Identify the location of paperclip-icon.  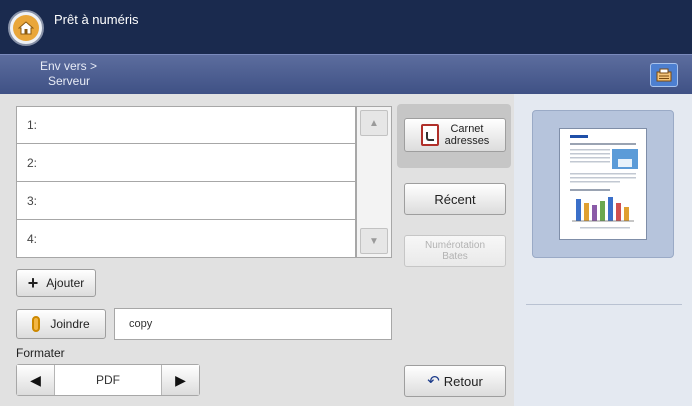
(36, 324).